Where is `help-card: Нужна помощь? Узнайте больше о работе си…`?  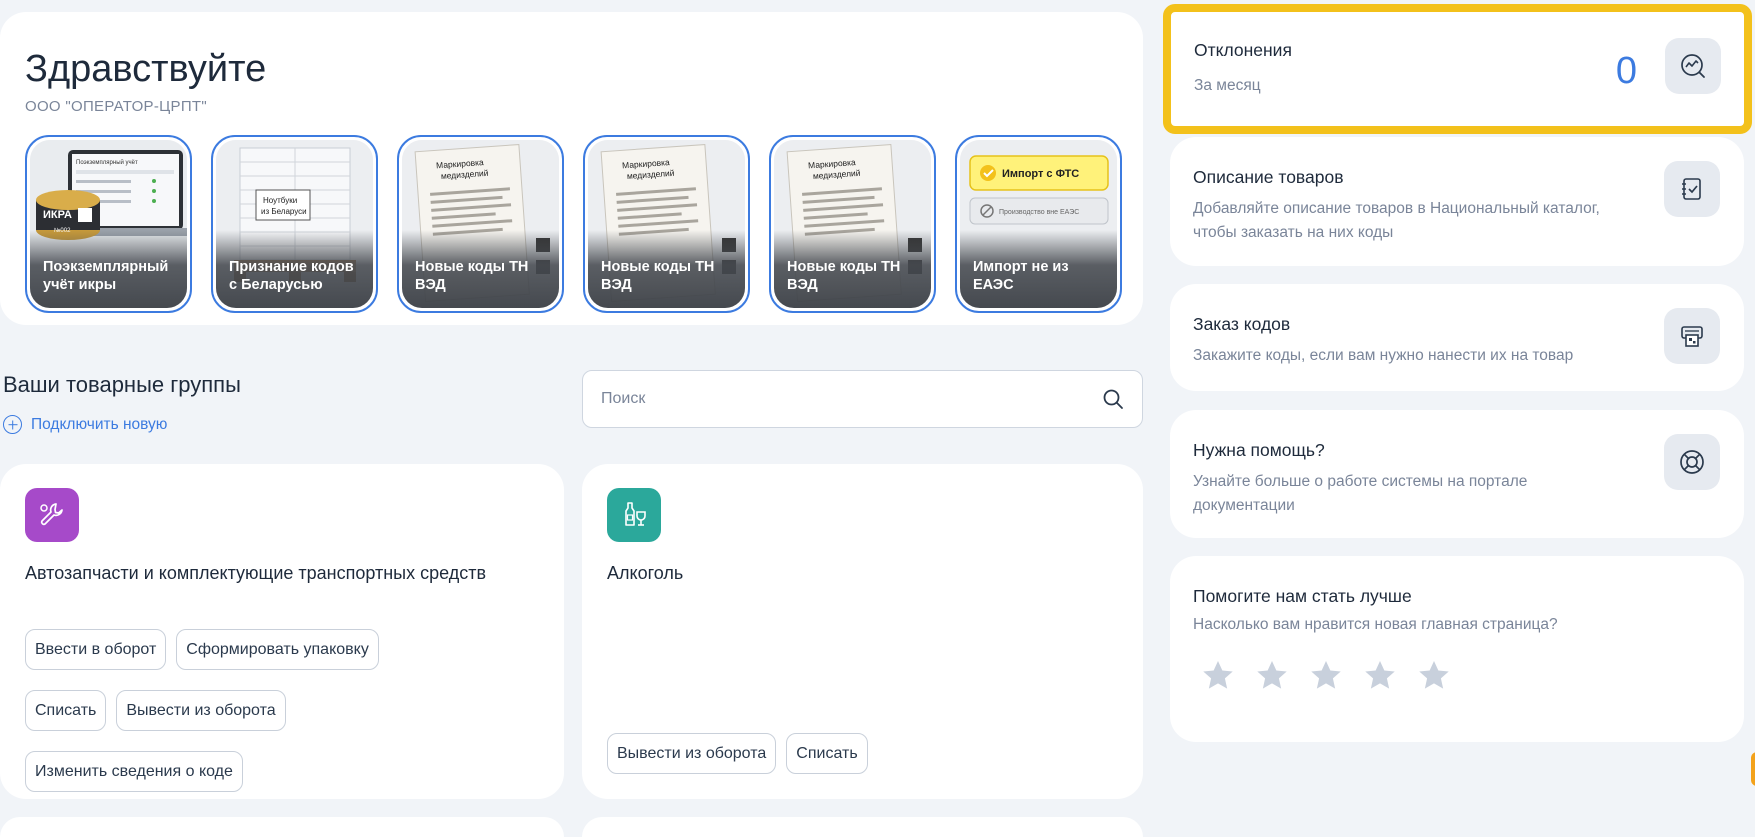
help-card: Нужна помощь? Узнайте больше о работе си… is located at coordinates (1457, 474).